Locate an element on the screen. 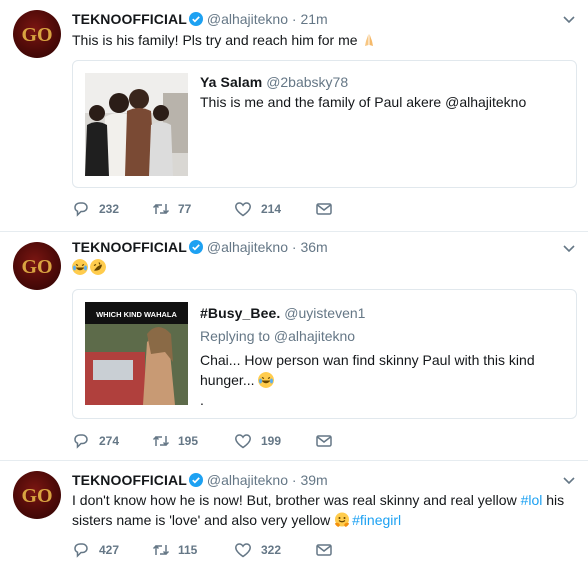  tweet-header: TEKNOOFFICIAL @alhajitekno · 21m is located at coordinates (200, 19).